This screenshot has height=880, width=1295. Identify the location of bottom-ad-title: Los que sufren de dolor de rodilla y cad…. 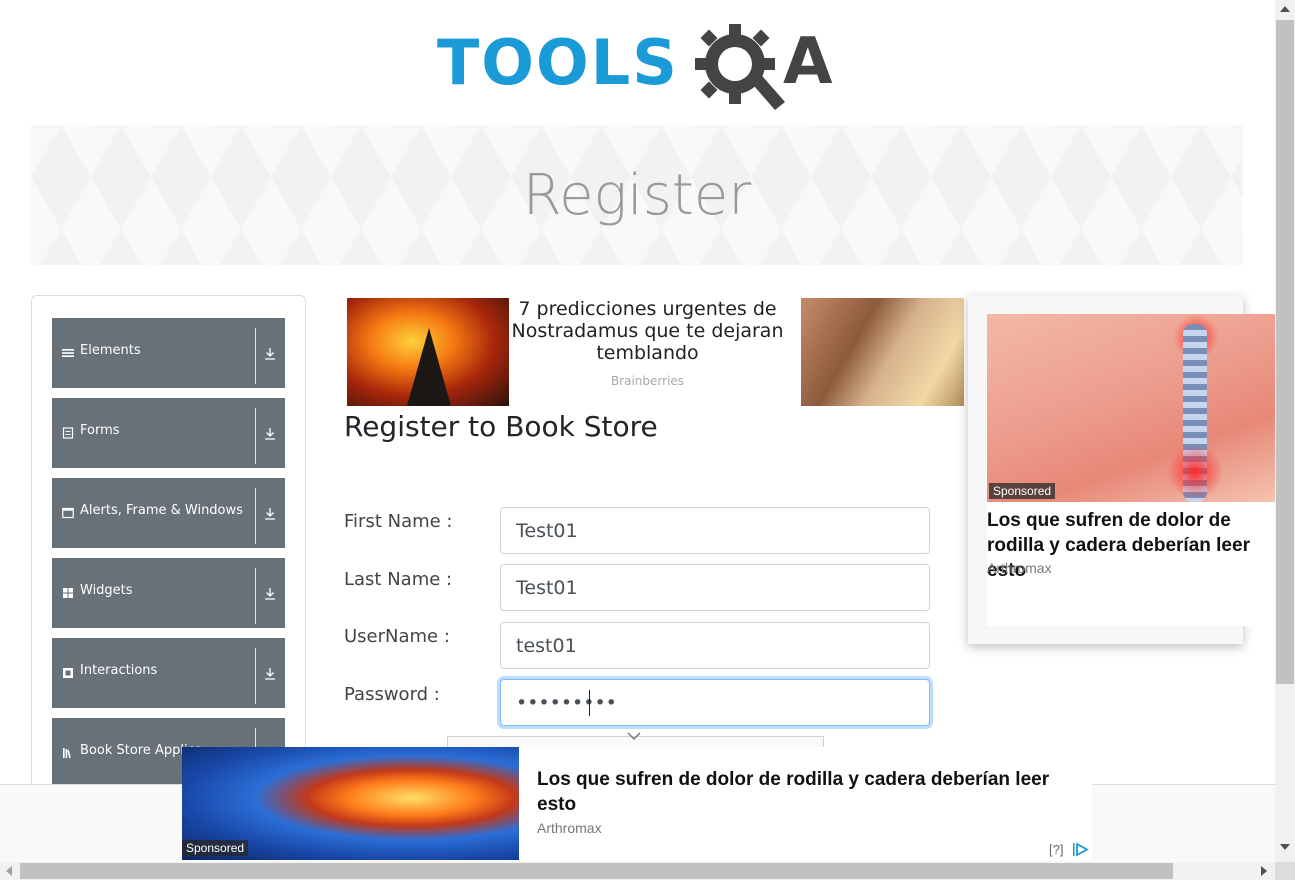
(812, 792).